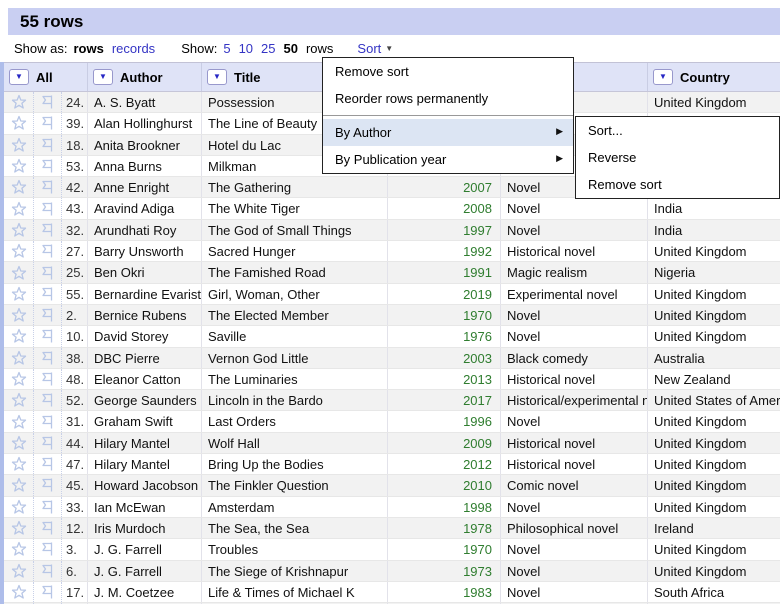 This screenshot has height=604, width=780. Describe the element at coordinates (75, 570) in the screenshot. I see `row-index: 6.` at that location.